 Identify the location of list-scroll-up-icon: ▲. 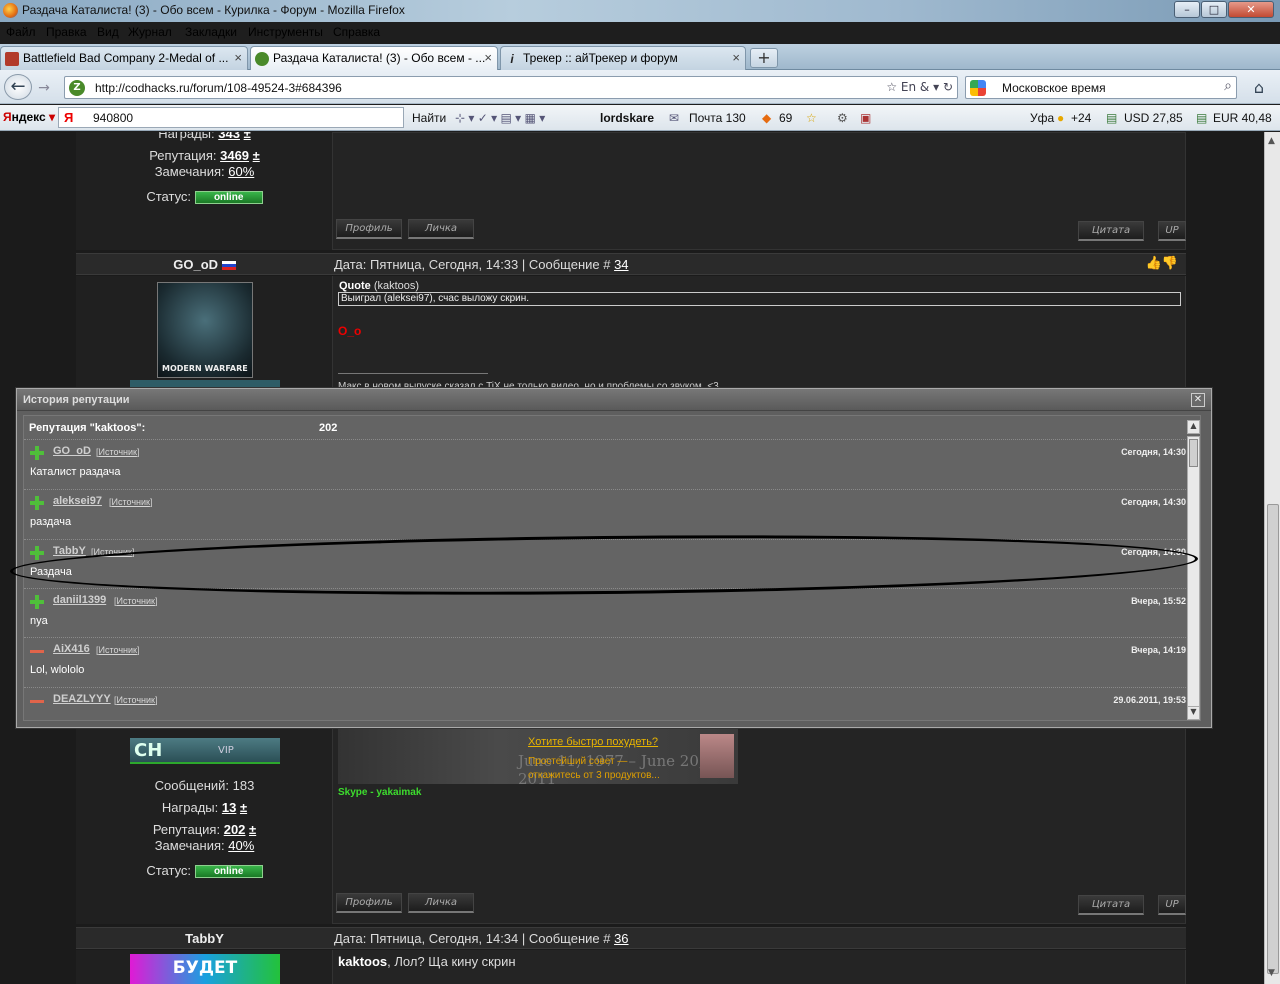
(1193, 427).